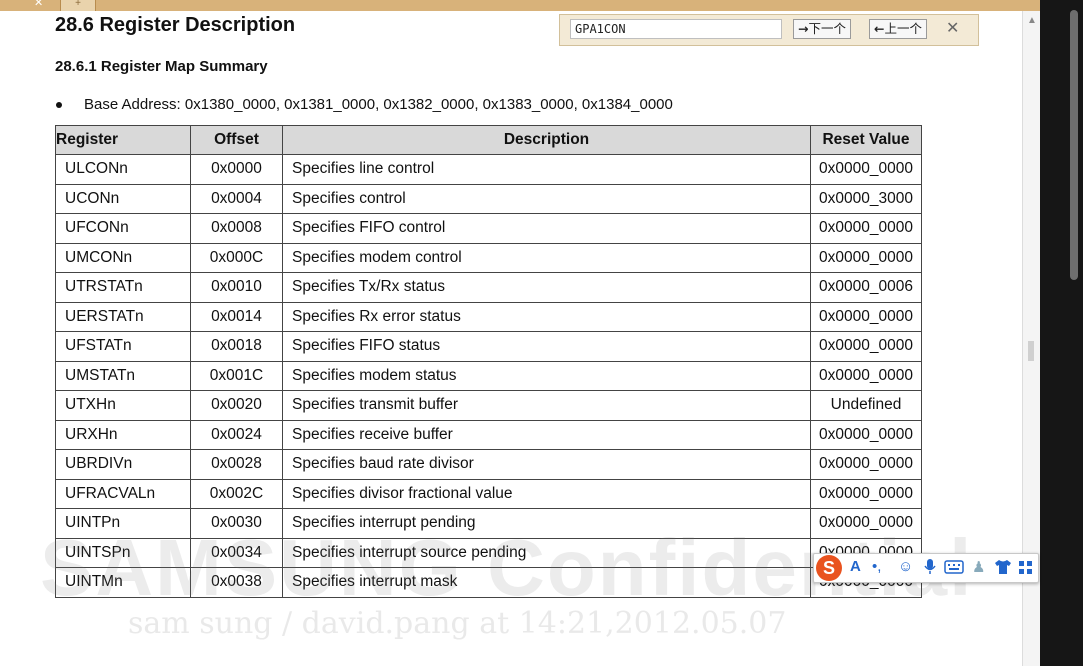 The width and height of the screenshot is (1083, 666). Describe the element at coordinates (876, 566) in the screenshot. I see `punctuation-icon: •,` at that location.